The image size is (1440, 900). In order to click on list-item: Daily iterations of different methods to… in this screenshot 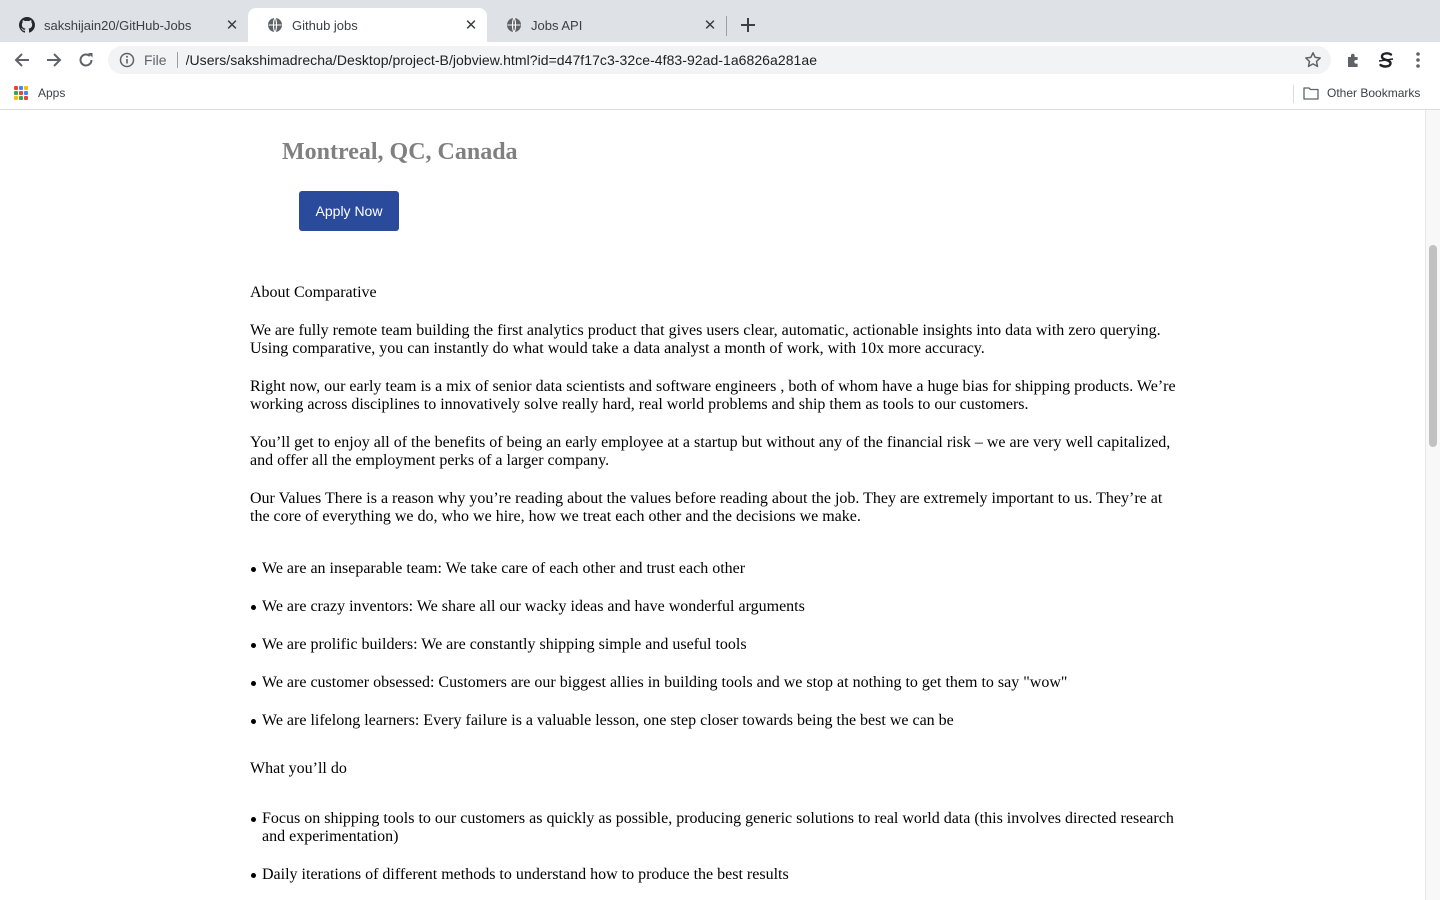, I will do `click(715, 875)`.